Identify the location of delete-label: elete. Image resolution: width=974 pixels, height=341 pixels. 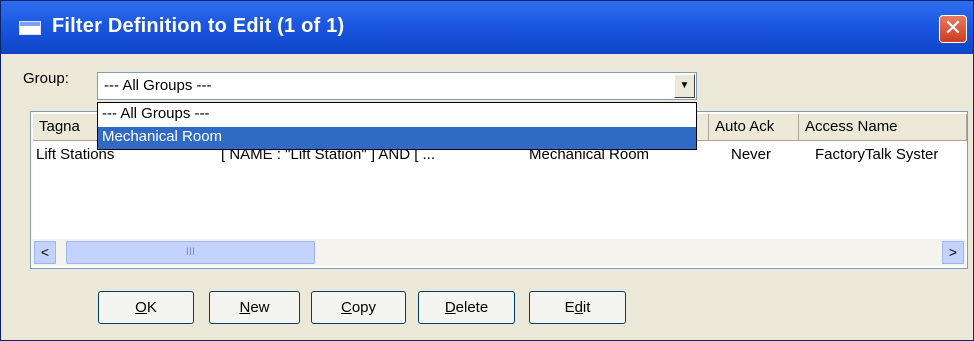
(472, 307).